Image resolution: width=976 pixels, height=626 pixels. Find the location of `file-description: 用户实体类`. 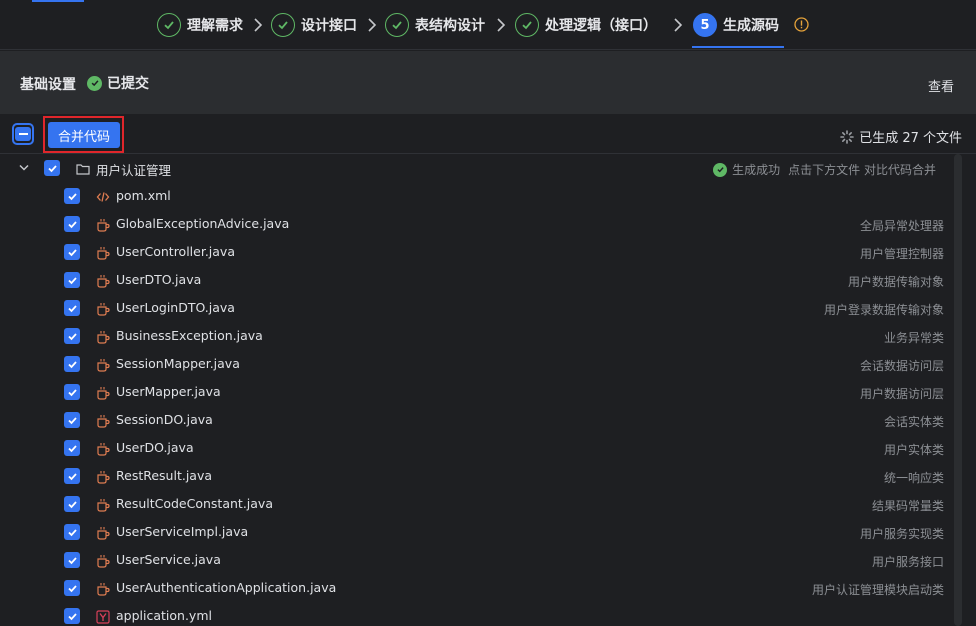

file-description: 用户实体类 is located at coordinates (913, 450).